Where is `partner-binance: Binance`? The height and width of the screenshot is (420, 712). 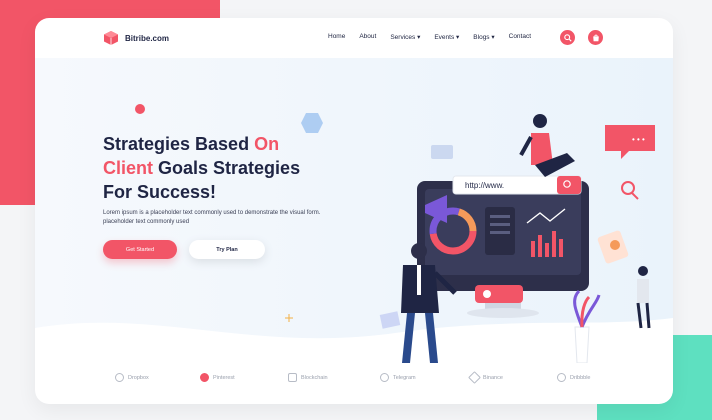 partner-binance: Binance is located at coordinates (485, 377).